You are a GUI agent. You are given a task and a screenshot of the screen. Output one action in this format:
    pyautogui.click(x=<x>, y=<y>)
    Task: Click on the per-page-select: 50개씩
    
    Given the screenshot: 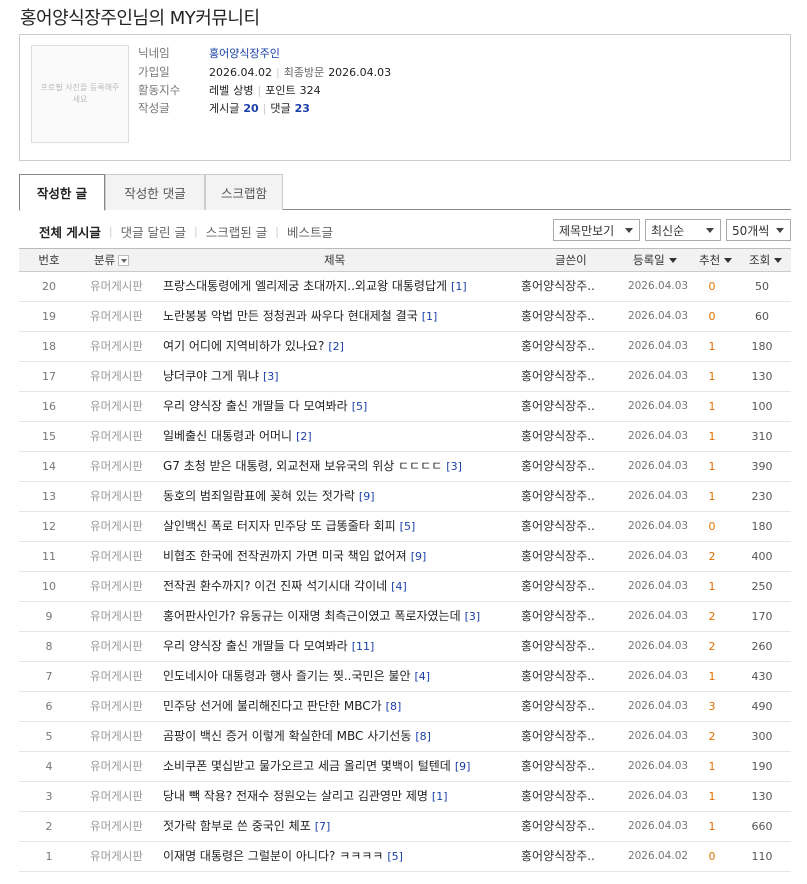 What is the action you would take?
    pyautogui.click(x=758, y=230)
    